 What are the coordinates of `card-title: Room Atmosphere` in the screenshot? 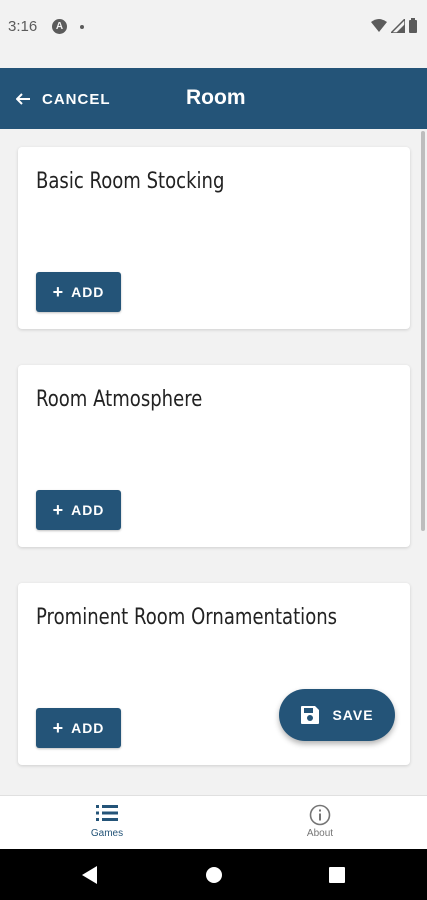 It's located at (119, 399).